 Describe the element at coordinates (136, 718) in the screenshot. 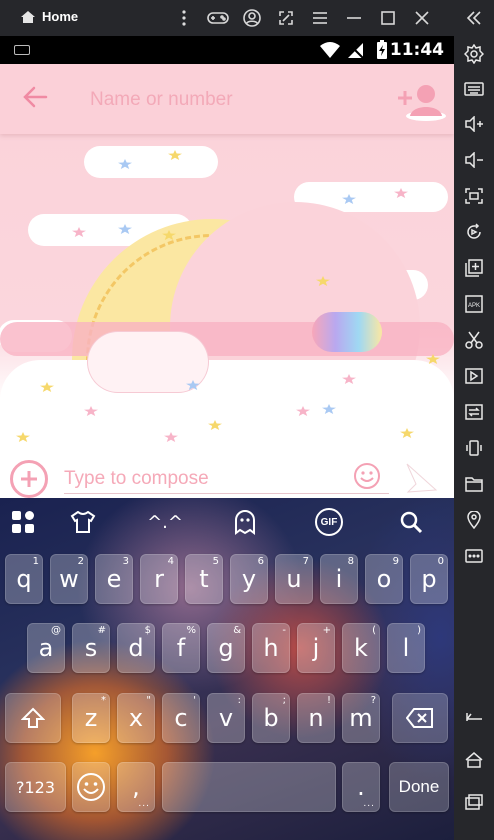

I see `key-x: x "` at that location.